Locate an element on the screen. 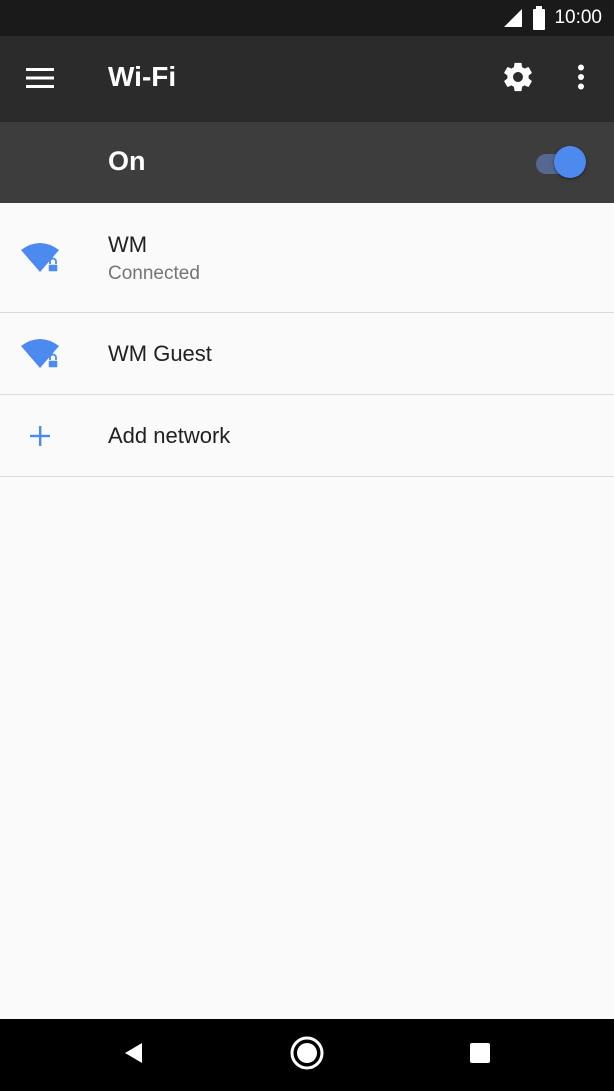 This screenshot has height=1091, width=614. settings-button is located at coordinates (518, 79).